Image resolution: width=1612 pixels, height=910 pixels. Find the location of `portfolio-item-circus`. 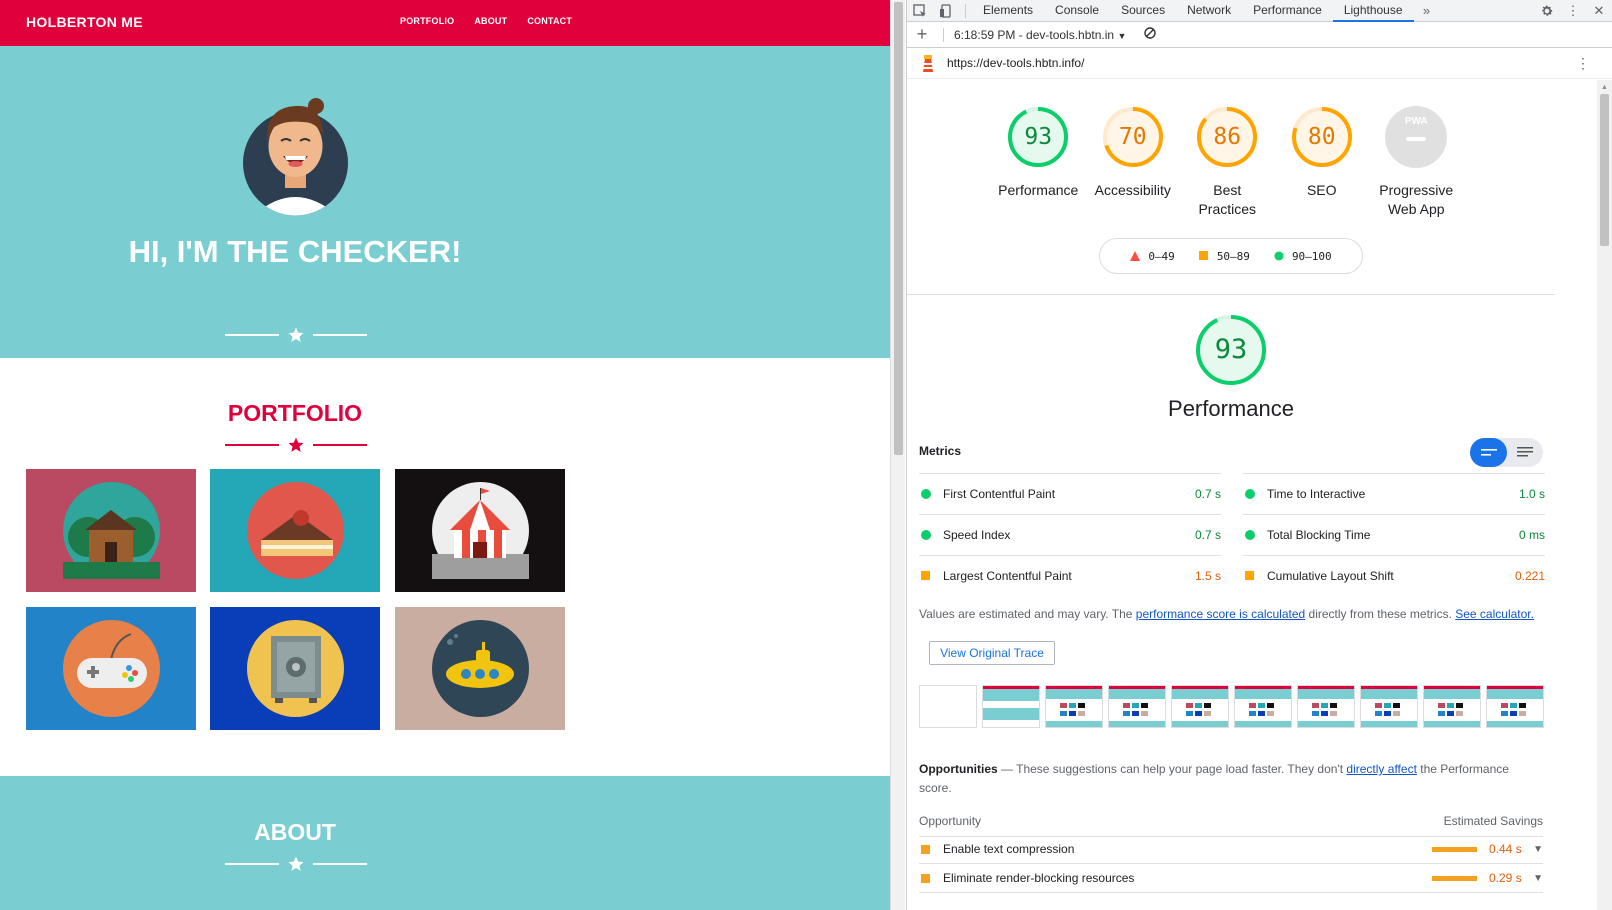

portfolio-item-circus is located at coordinates (480, 530).